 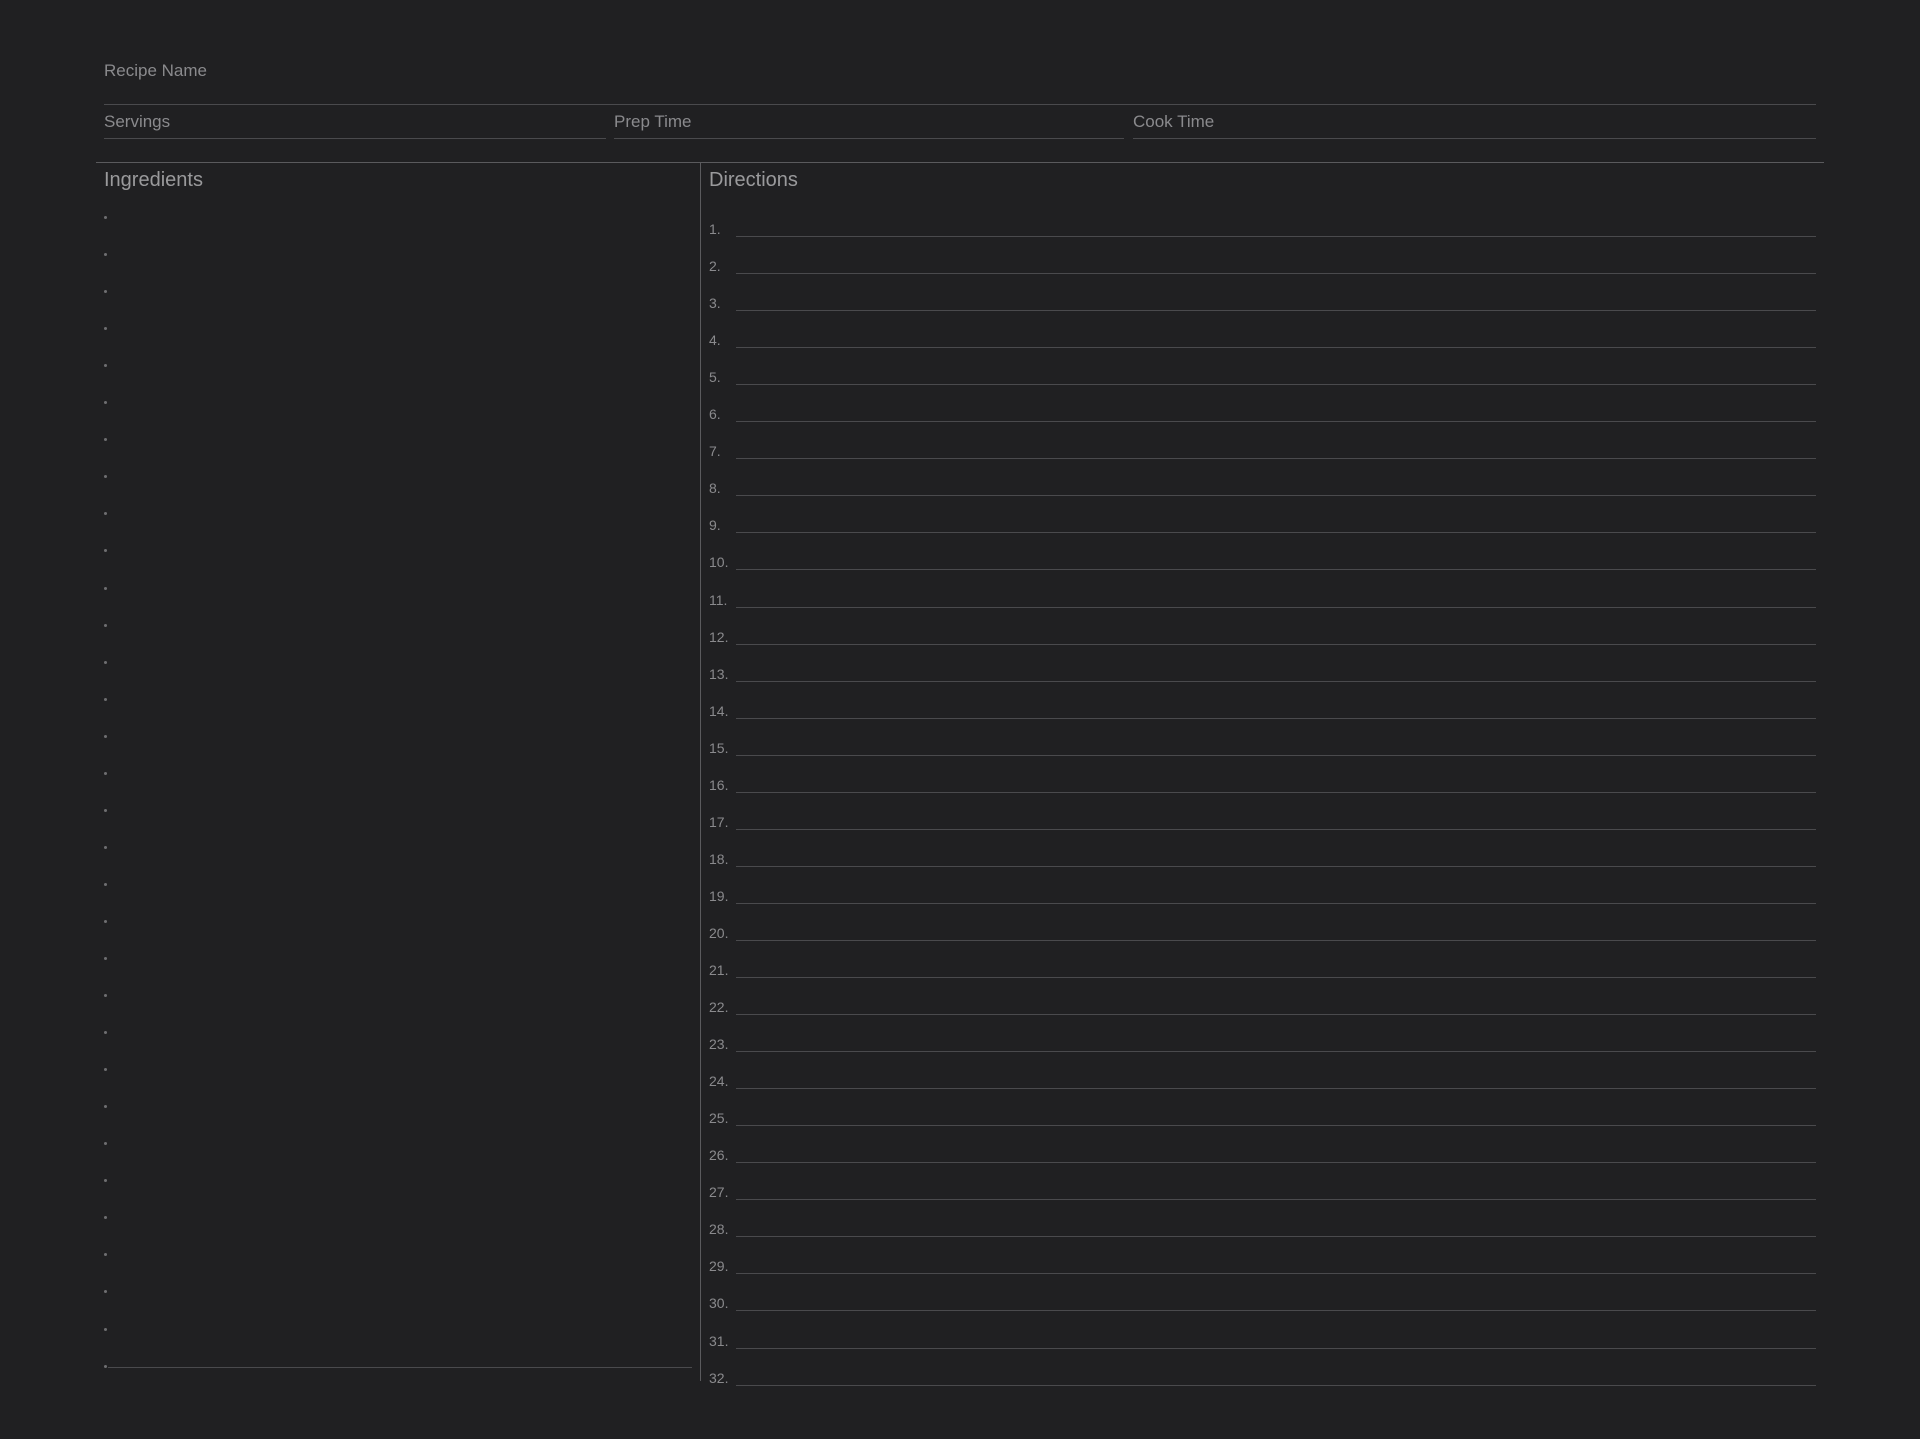 I want to click on direction-step-number: 32., so click(x=719, y=1378).